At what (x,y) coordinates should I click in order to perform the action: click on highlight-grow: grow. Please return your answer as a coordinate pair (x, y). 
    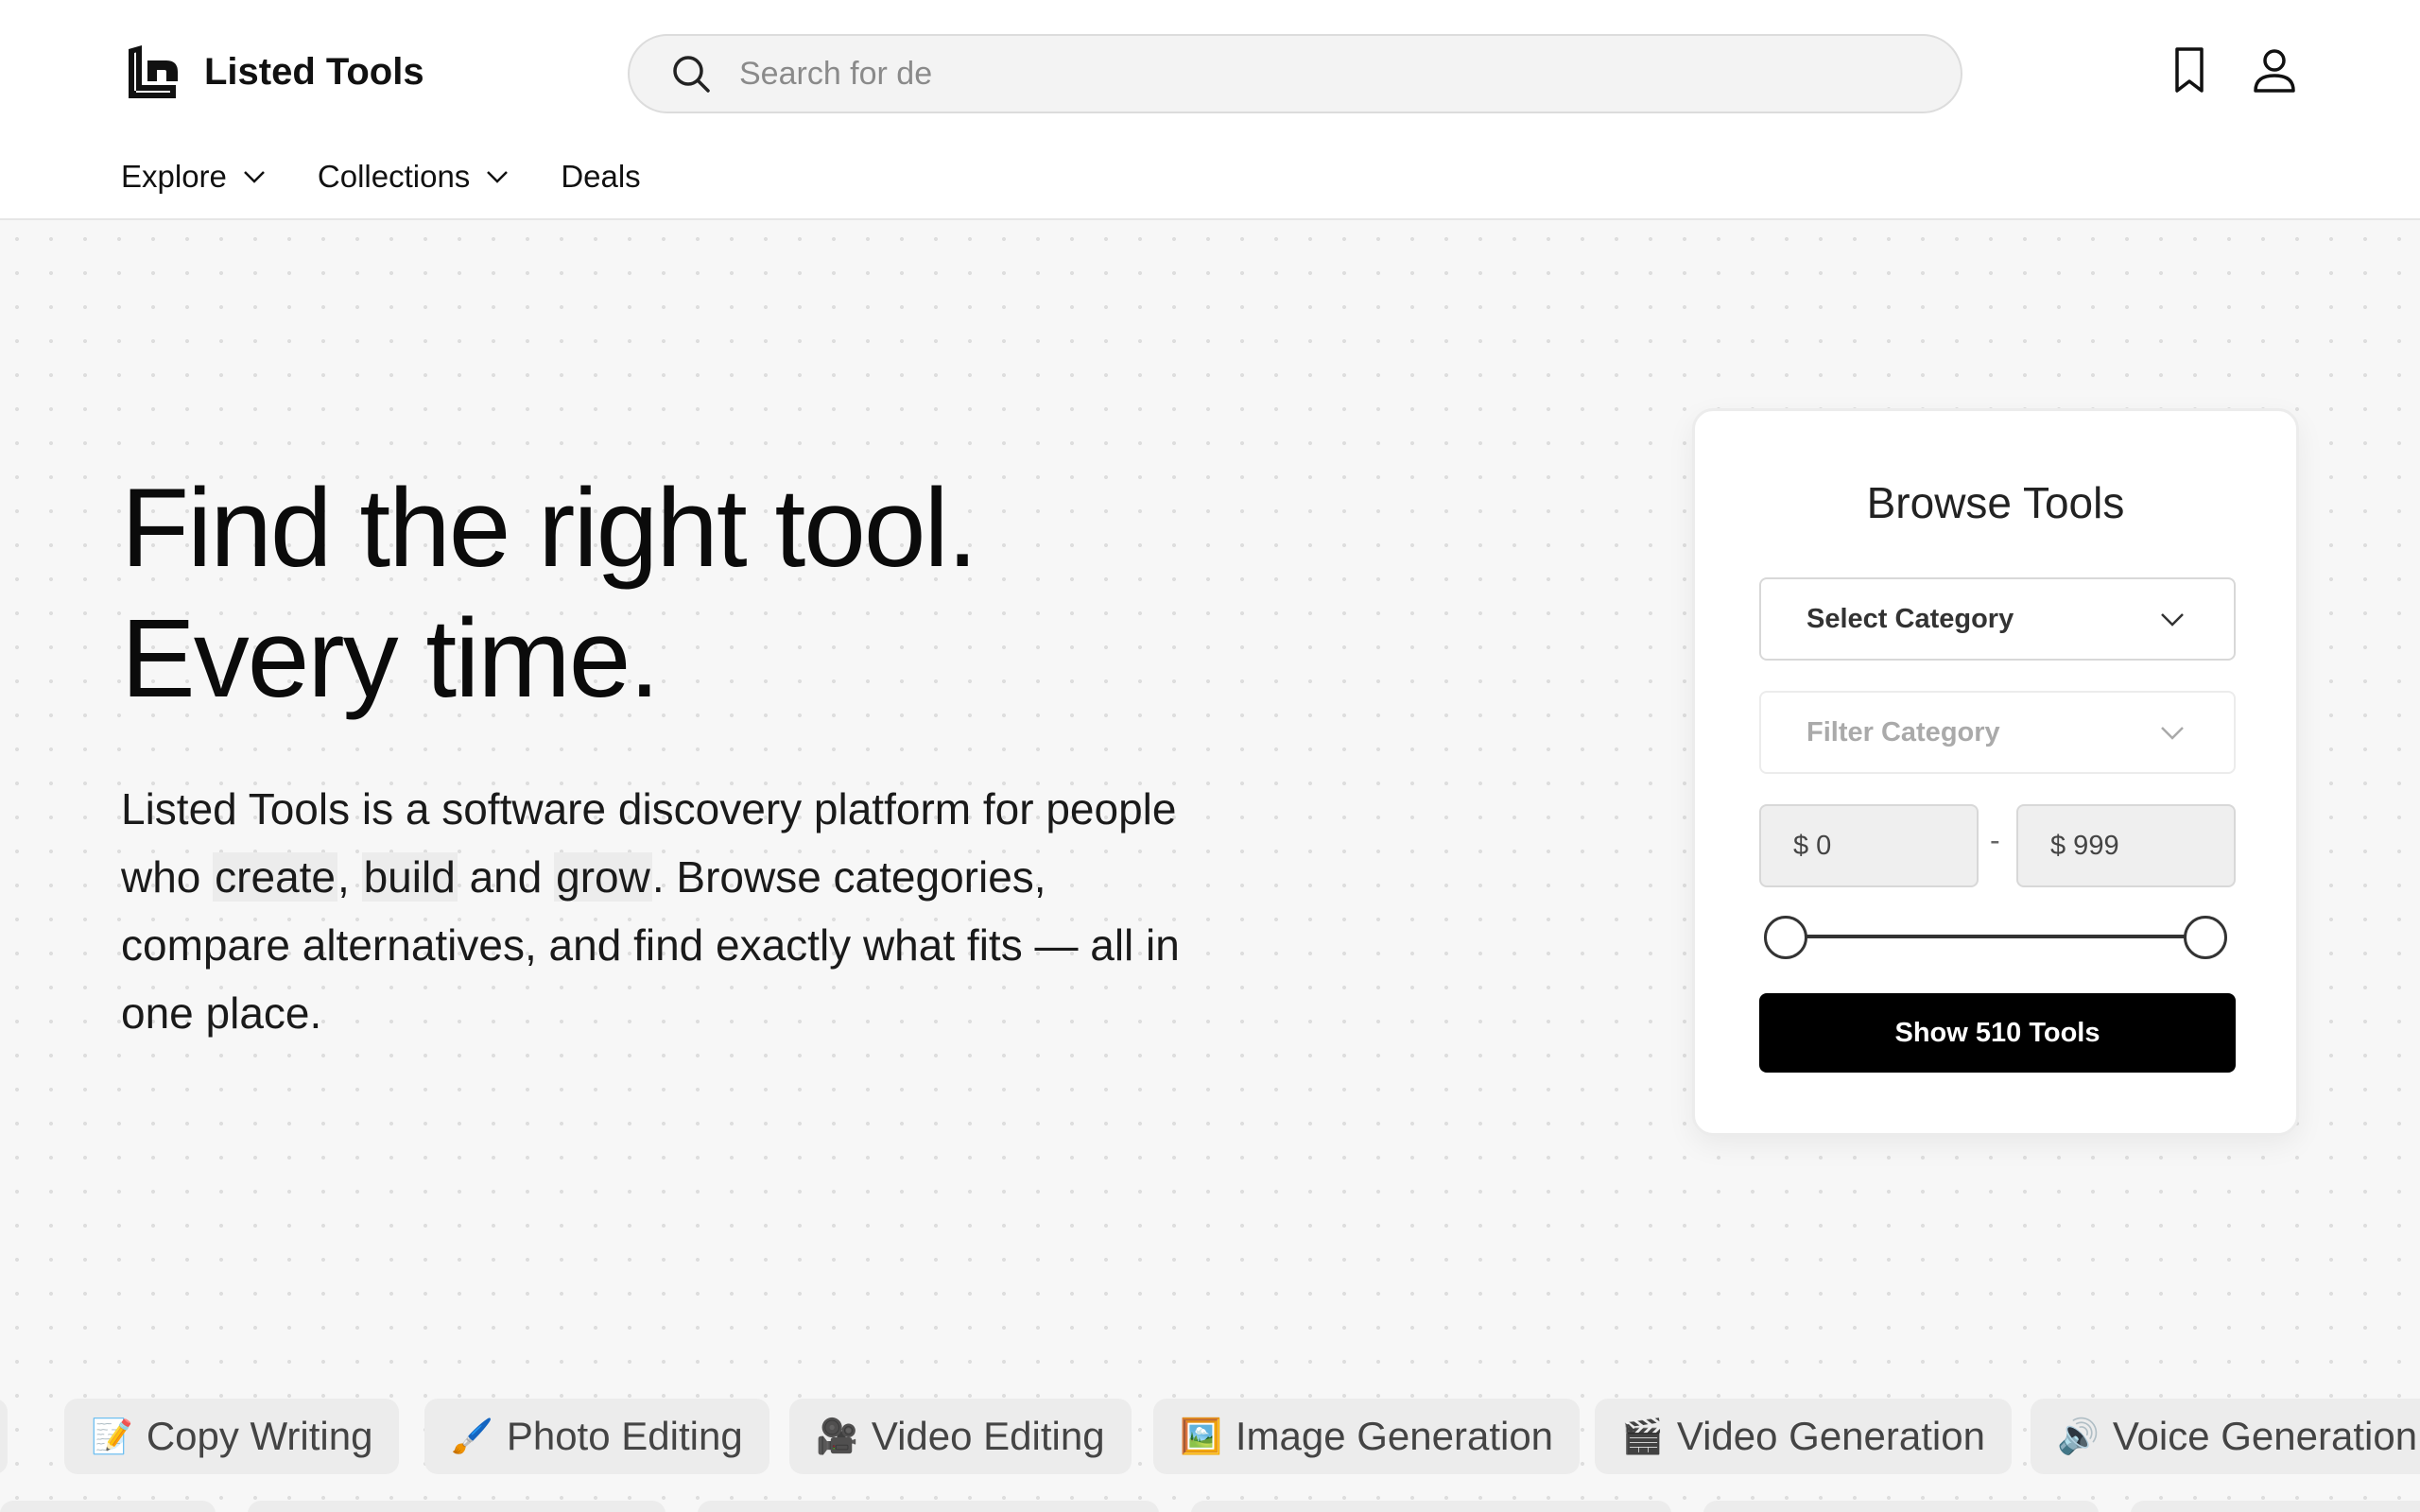
    Looking at the image, I should click on (603, 877).